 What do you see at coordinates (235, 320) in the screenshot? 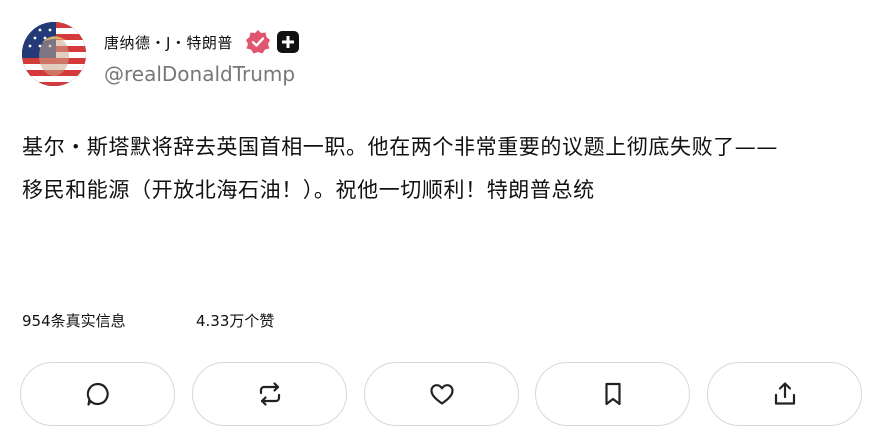
I see `like-count: 4.33万个赞` at bounding box center [235, 320].